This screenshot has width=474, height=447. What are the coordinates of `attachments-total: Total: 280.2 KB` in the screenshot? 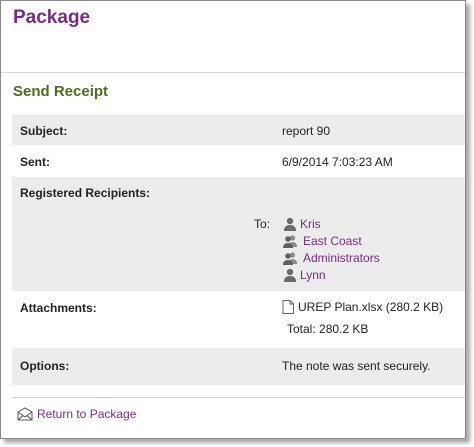 It's located at (328, 329).